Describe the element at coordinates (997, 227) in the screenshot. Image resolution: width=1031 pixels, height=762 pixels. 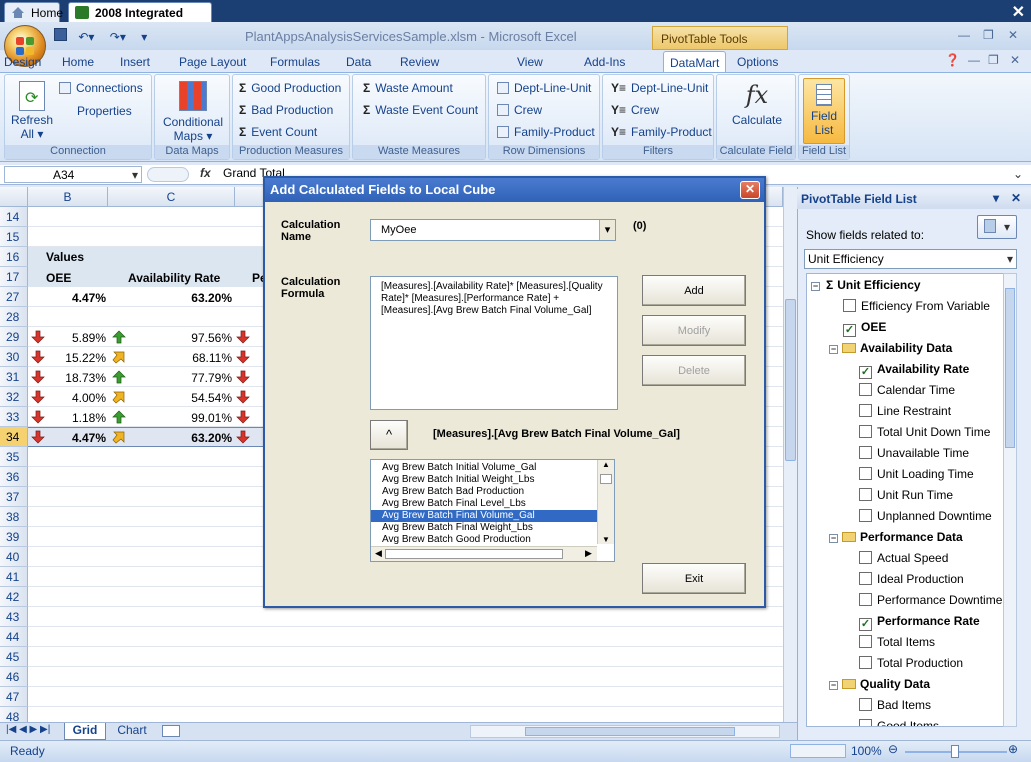
I see `layout-options-button: ▾` at that location.